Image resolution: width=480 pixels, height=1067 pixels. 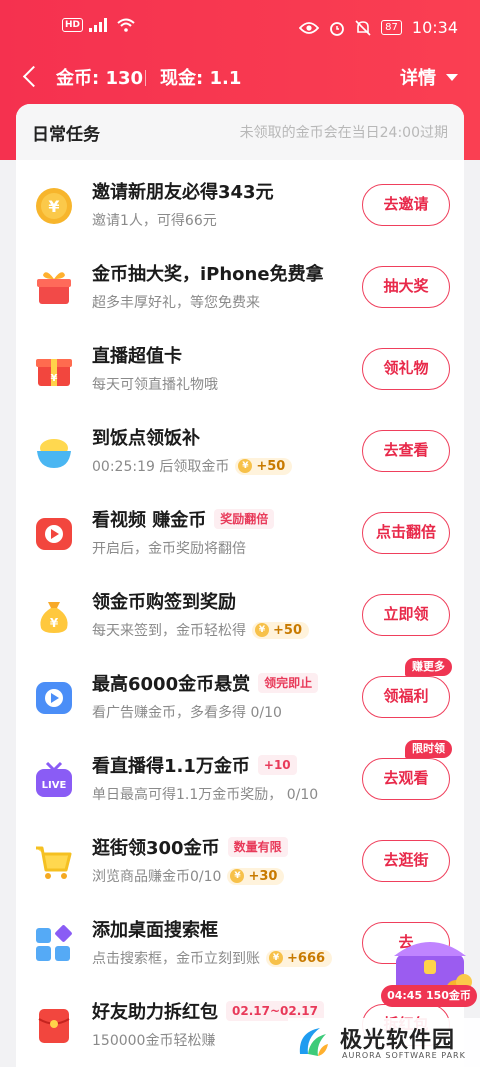 I want to click on task-subtitle: 00:25:19 后领取金币 ¥ +50, so click(x=192, y=466).